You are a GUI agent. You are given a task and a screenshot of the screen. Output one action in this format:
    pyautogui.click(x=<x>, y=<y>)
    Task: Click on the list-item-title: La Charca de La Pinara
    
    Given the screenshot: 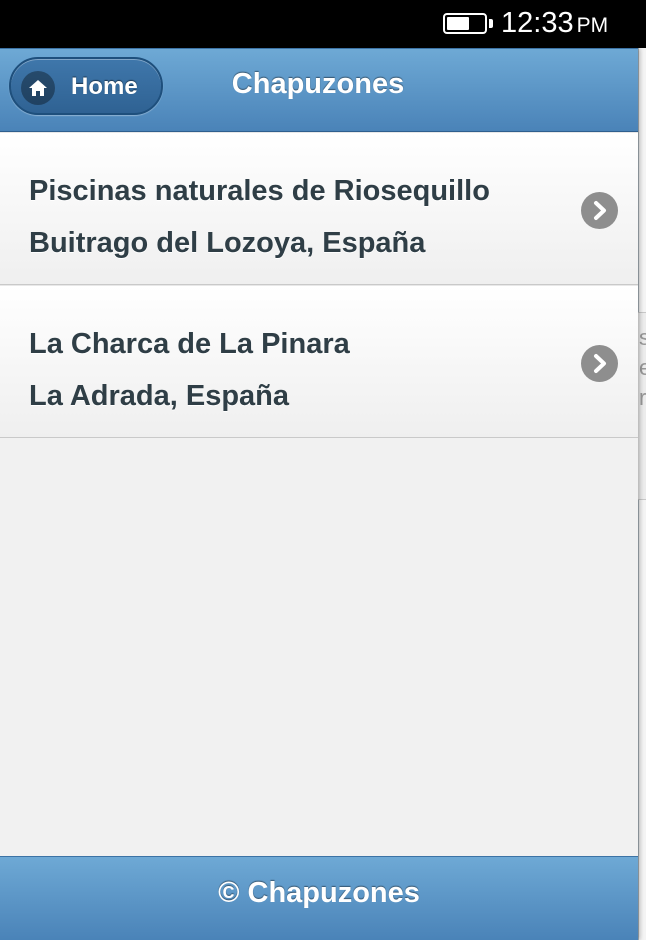 What is the action you would take?
    pyautogui.click(x=189, y=344)
    